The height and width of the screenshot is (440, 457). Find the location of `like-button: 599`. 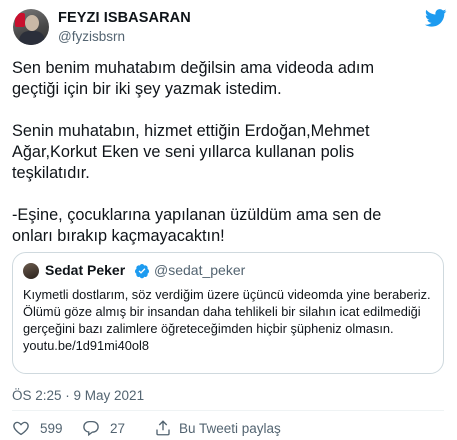

like-button: 599 is located at coordinates (47, 428).